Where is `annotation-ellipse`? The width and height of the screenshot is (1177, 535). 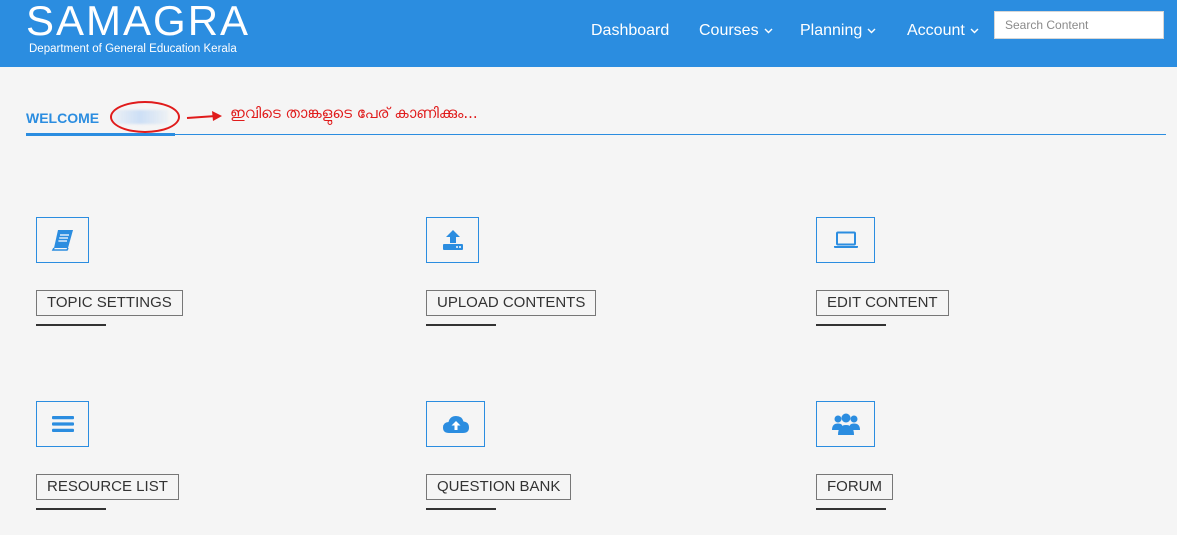 annotation-ellipse is located at coordinates (145, 117).